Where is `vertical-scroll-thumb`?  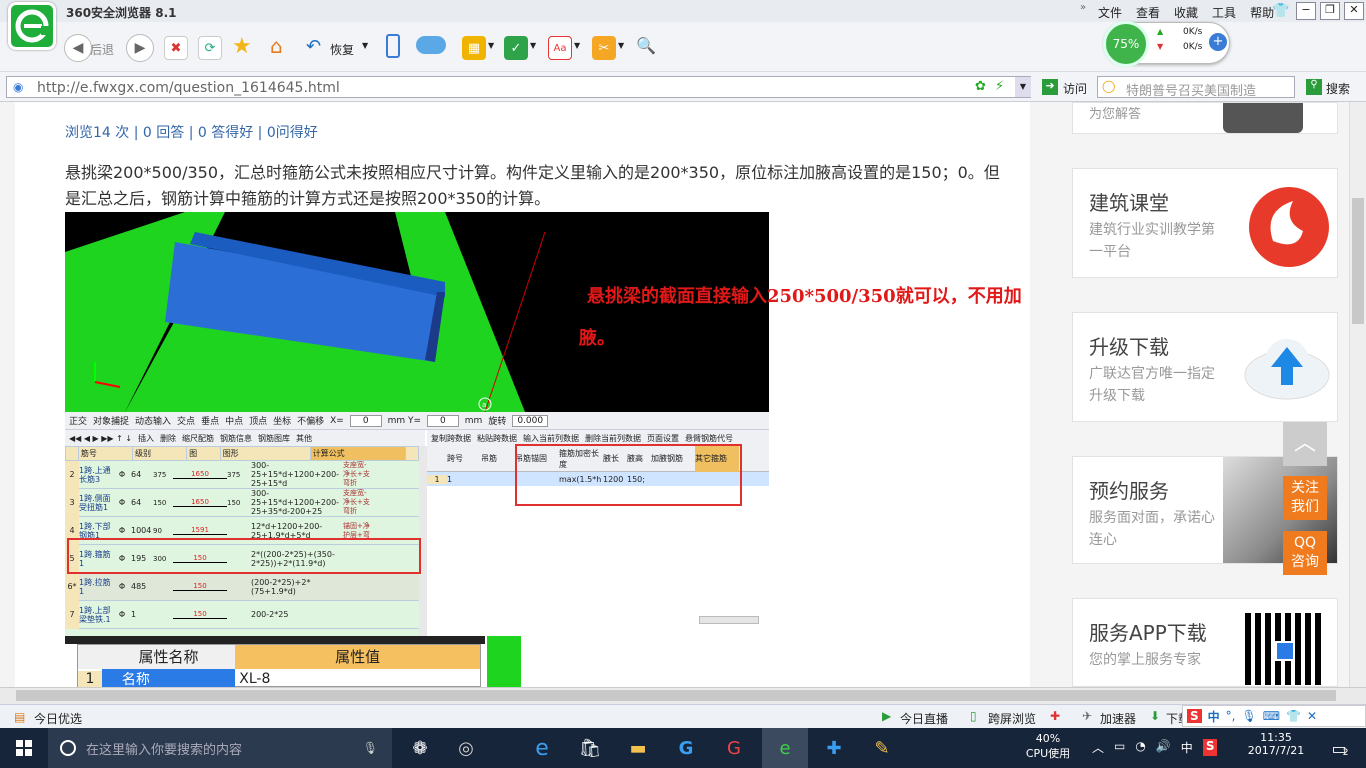
vertical-scroll-thumb is located at coordinates (1358, 261).